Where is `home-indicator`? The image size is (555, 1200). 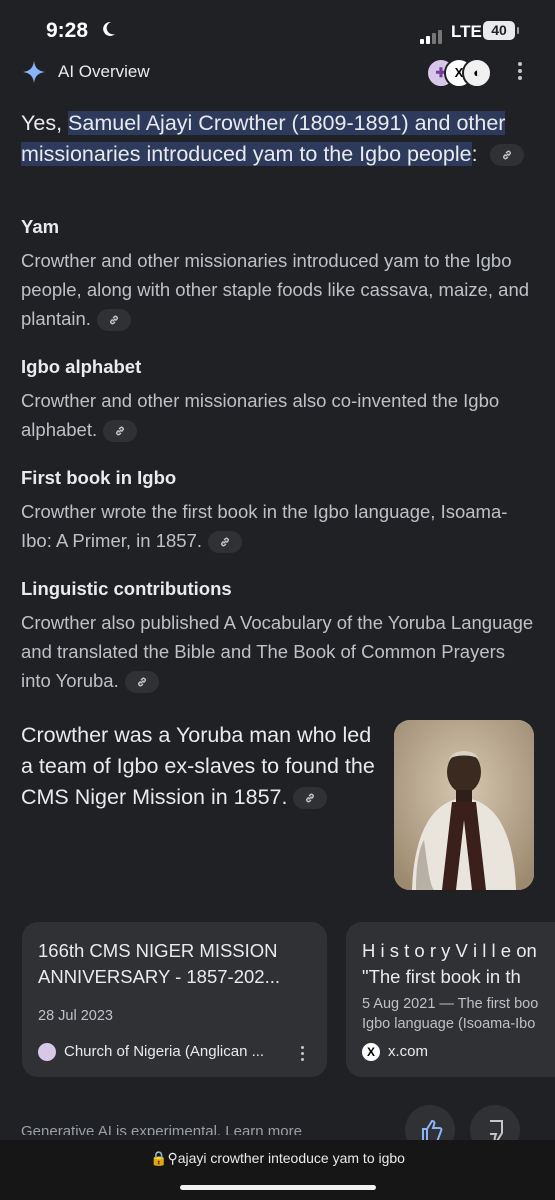
home-indicator is located at coordinates (278, 1187).